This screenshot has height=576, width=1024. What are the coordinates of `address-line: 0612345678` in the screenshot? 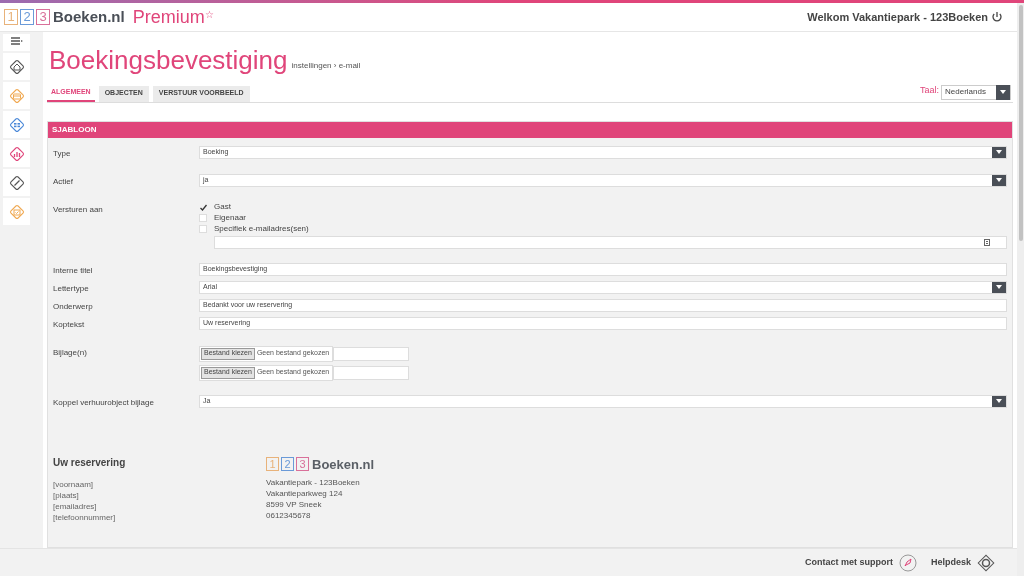 It's located at (289, 515).